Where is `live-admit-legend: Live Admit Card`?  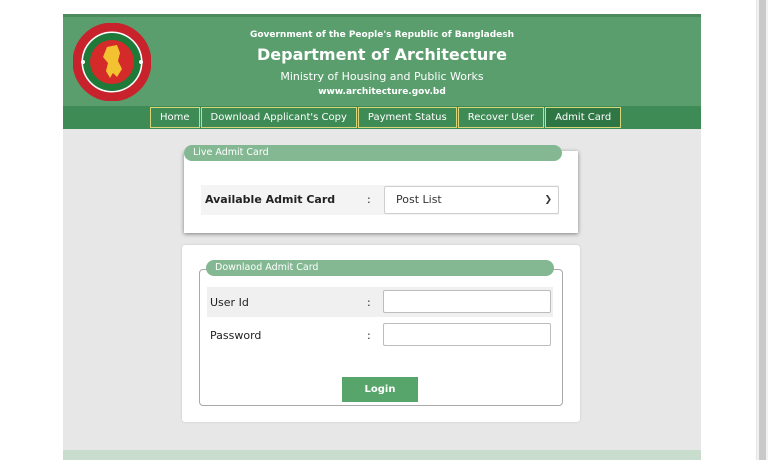
live-admit-legend: Live Admit Card is located at coordinates (373, 153).